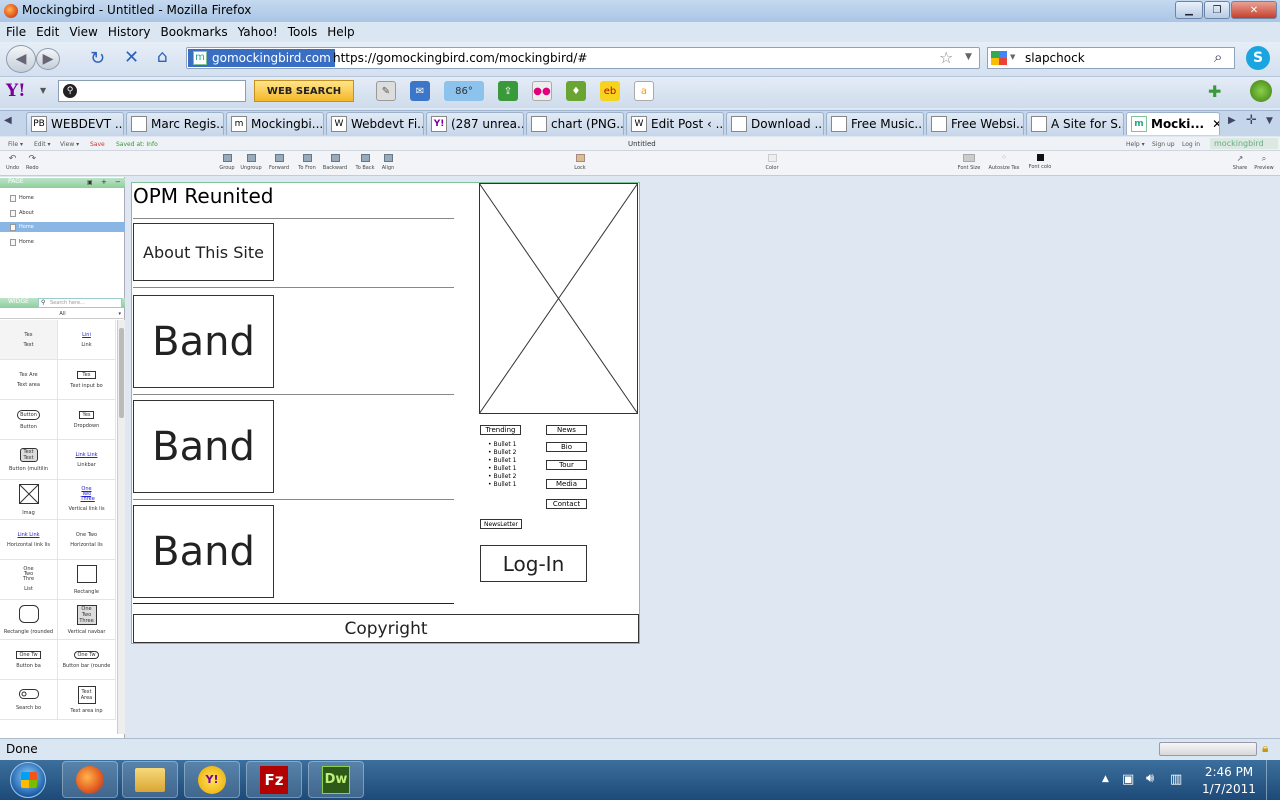  Describe the element at coordinates (97, 144) in the screenshot. I see `app-save-button: Save` at that location.